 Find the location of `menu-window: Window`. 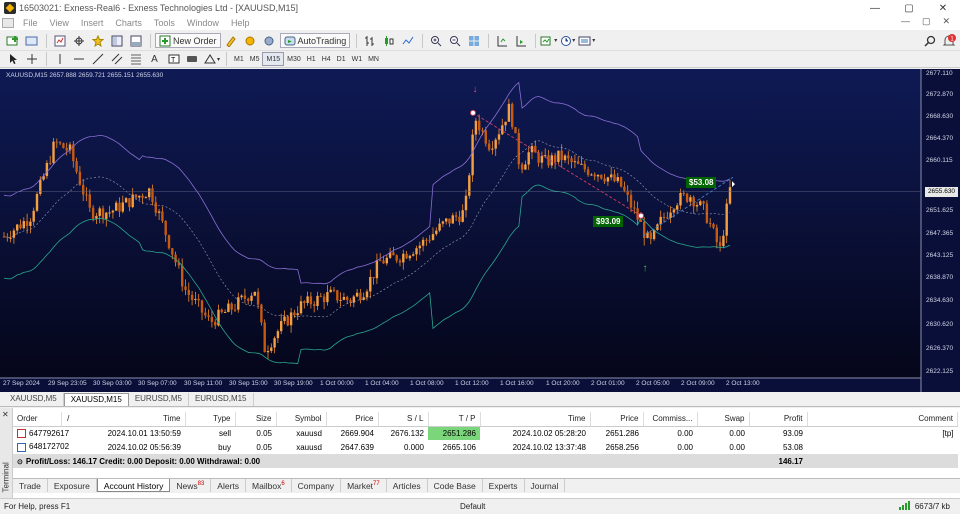

menu-window: Window is located at coordinates (203, 23).